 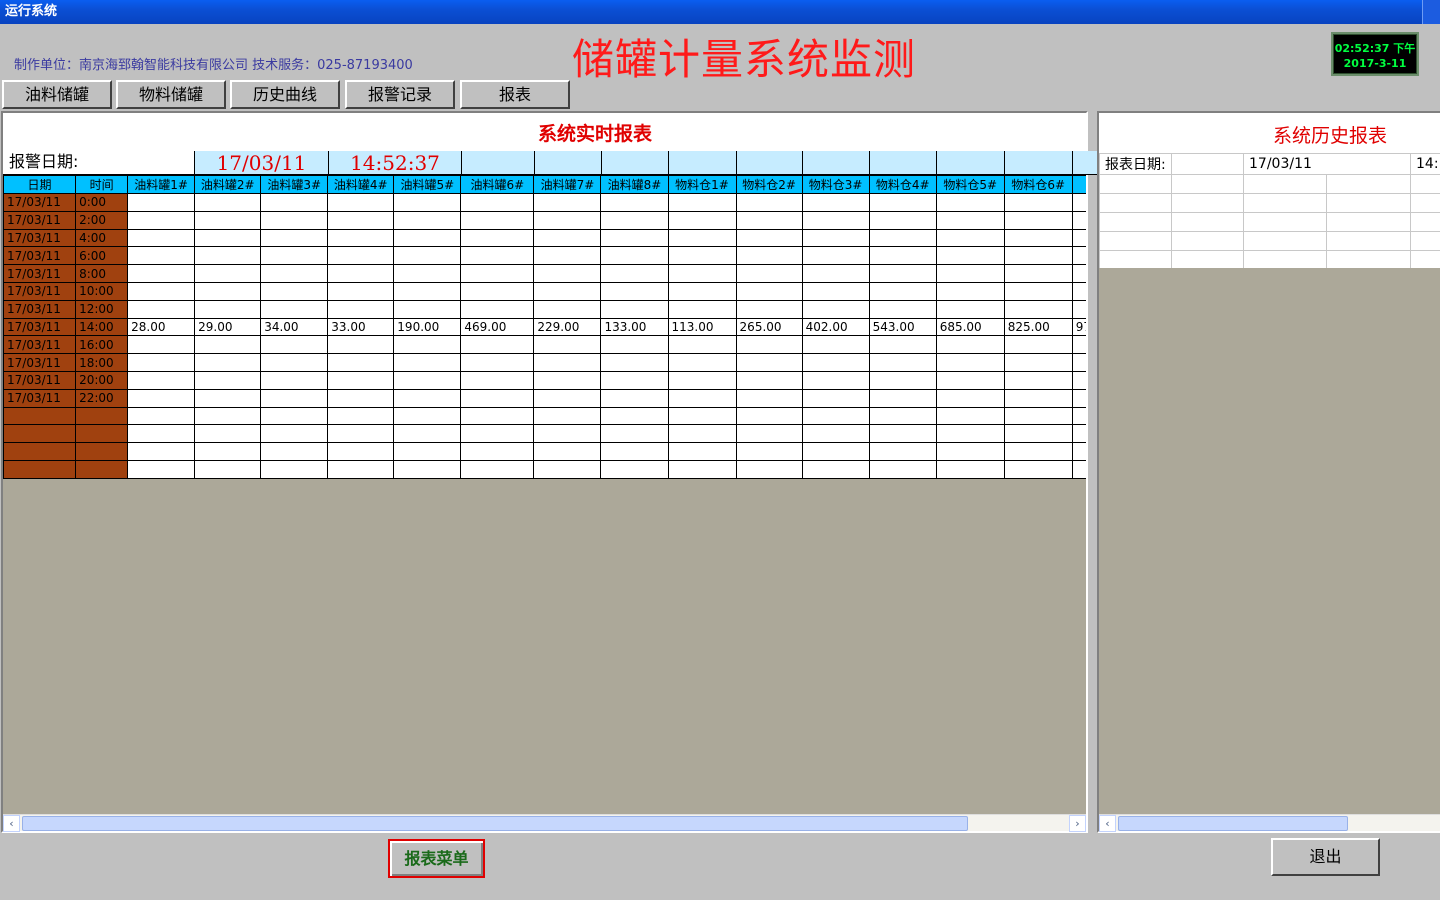 I want to click on value-cell: 29.00, so click(x=228, y=327).